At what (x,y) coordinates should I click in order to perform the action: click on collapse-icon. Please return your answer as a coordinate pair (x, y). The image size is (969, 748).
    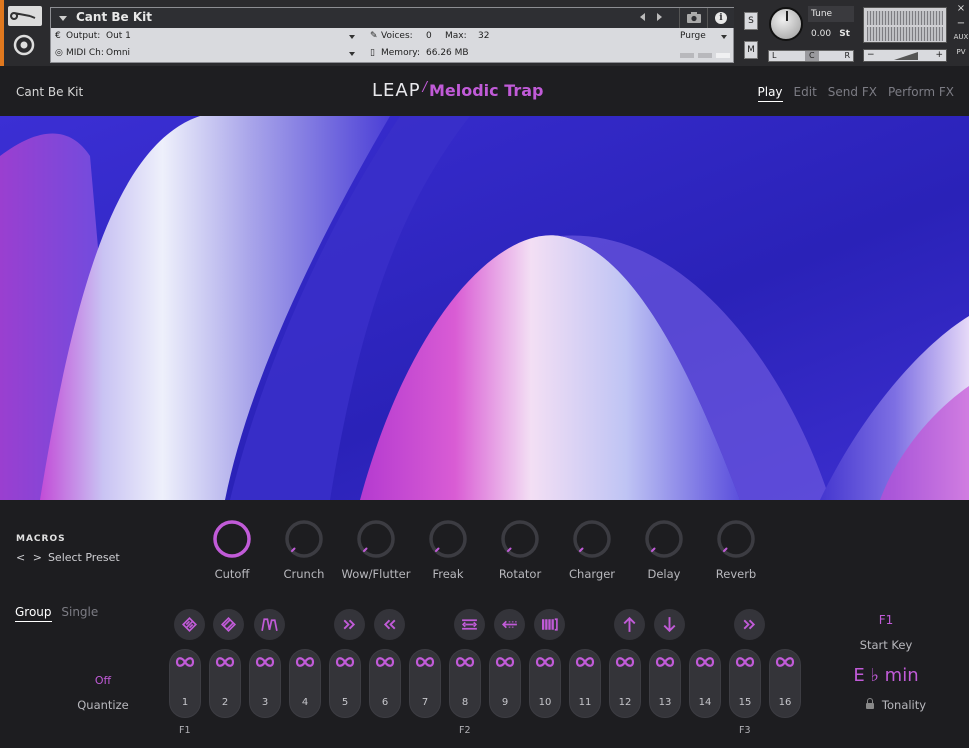
    Looking at the image, I should click on (63, 18).